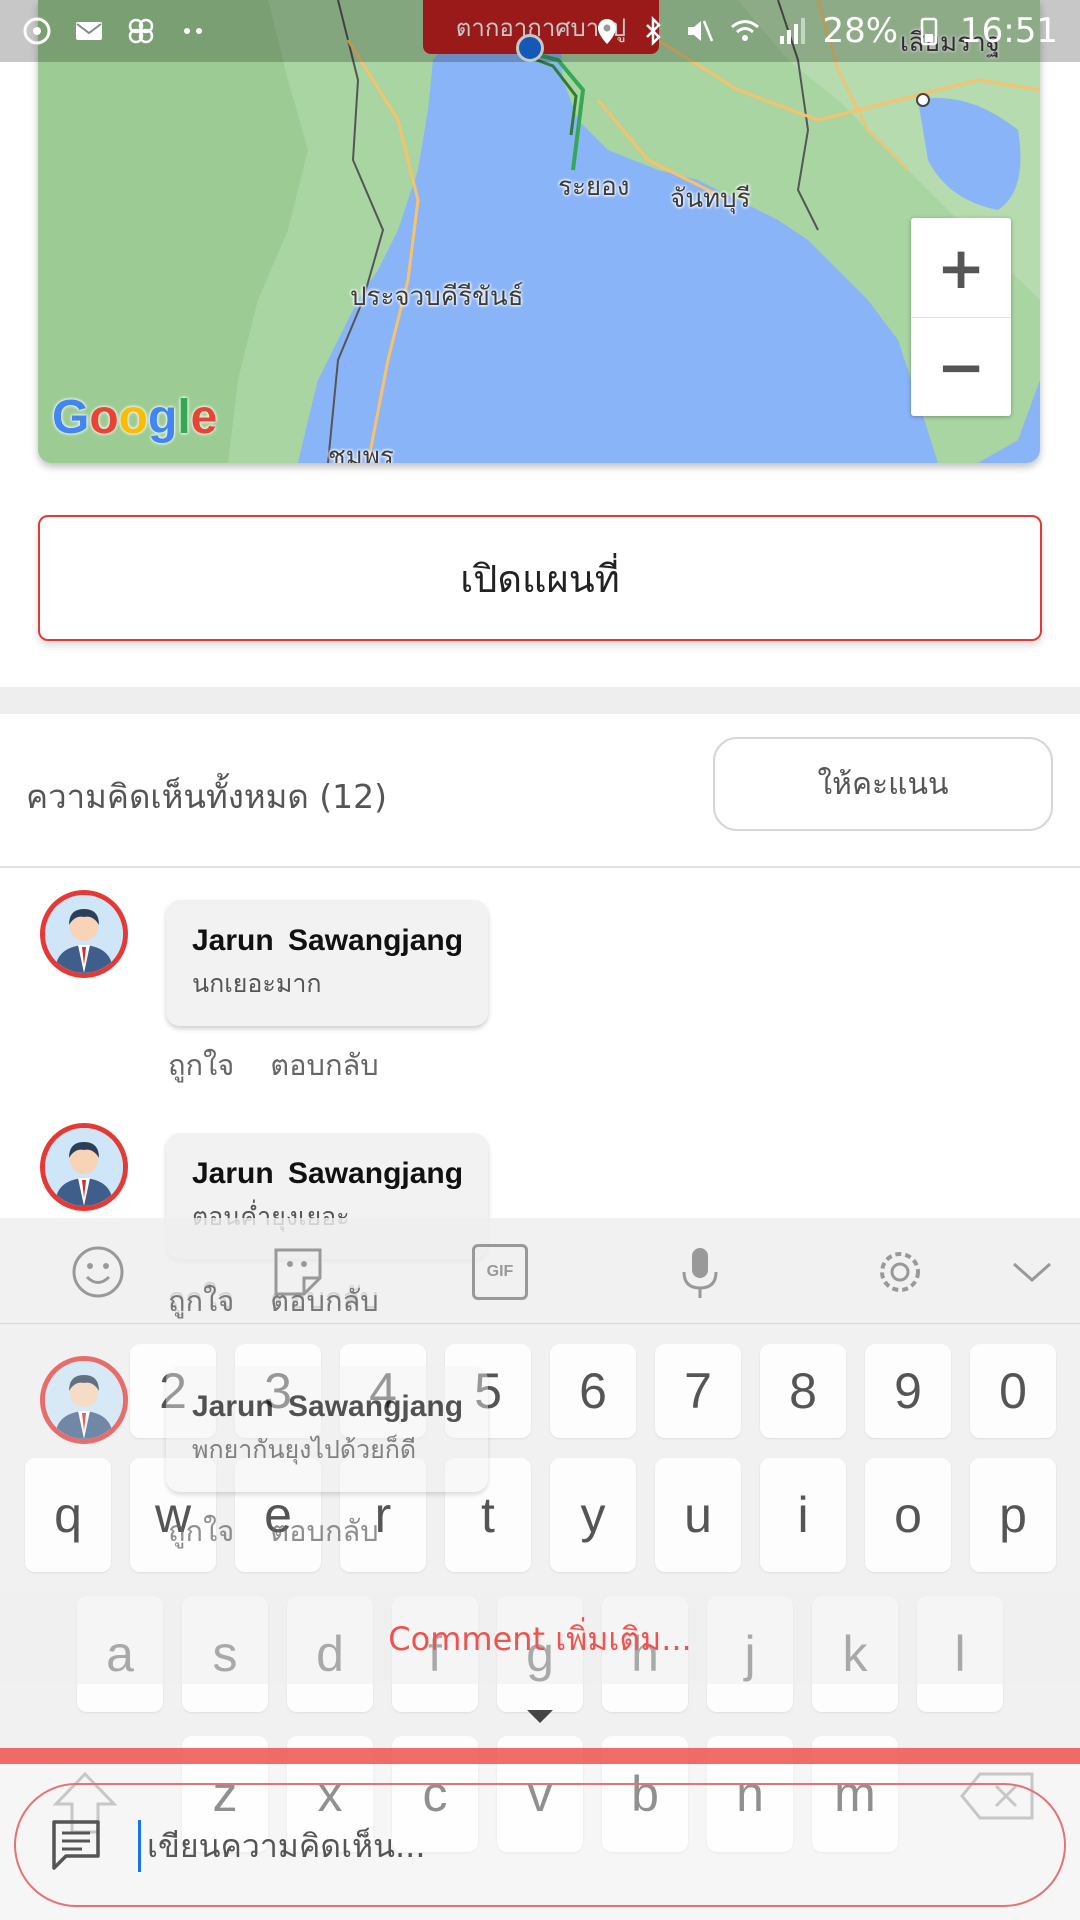 The width and height of the screenshot is (1080, 1920). I want to click on bluetooth-icon, so click(654, 31).